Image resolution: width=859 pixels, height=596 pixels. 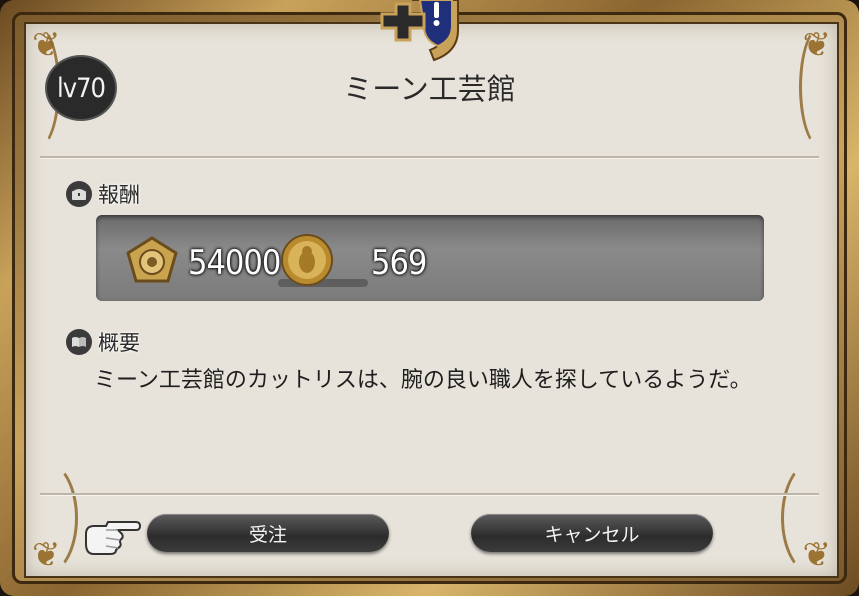 I want to click on reward-heading-label: 報酬, so click(x=119, y=195).